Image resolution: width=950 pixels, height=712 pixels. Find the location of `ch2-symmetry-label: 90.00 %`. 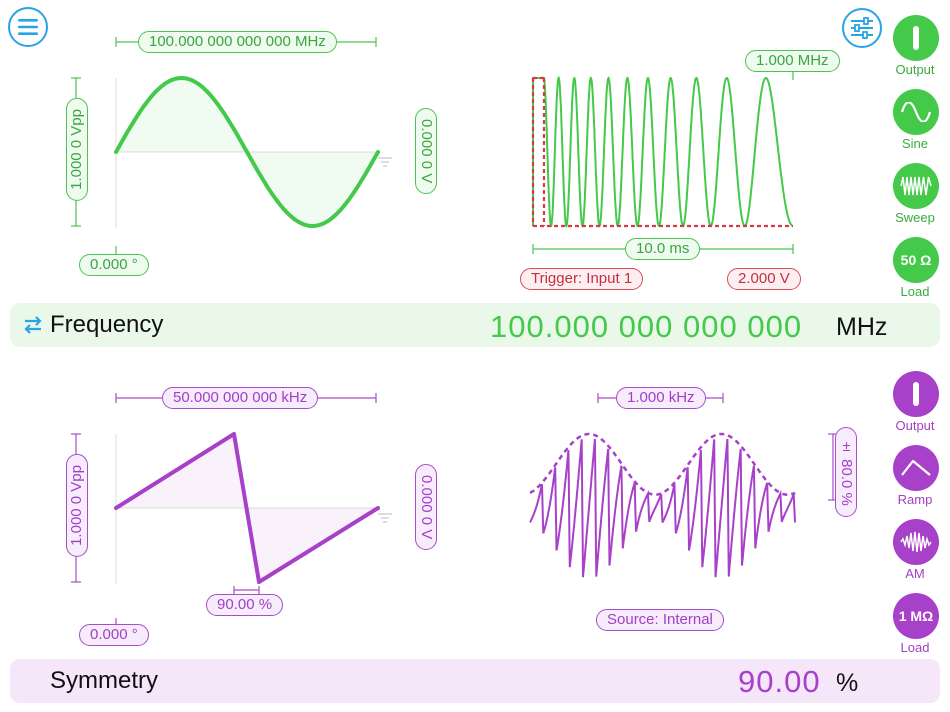

ch2-symmetry-label: 90.00 % is located at coordinates (245, 605).